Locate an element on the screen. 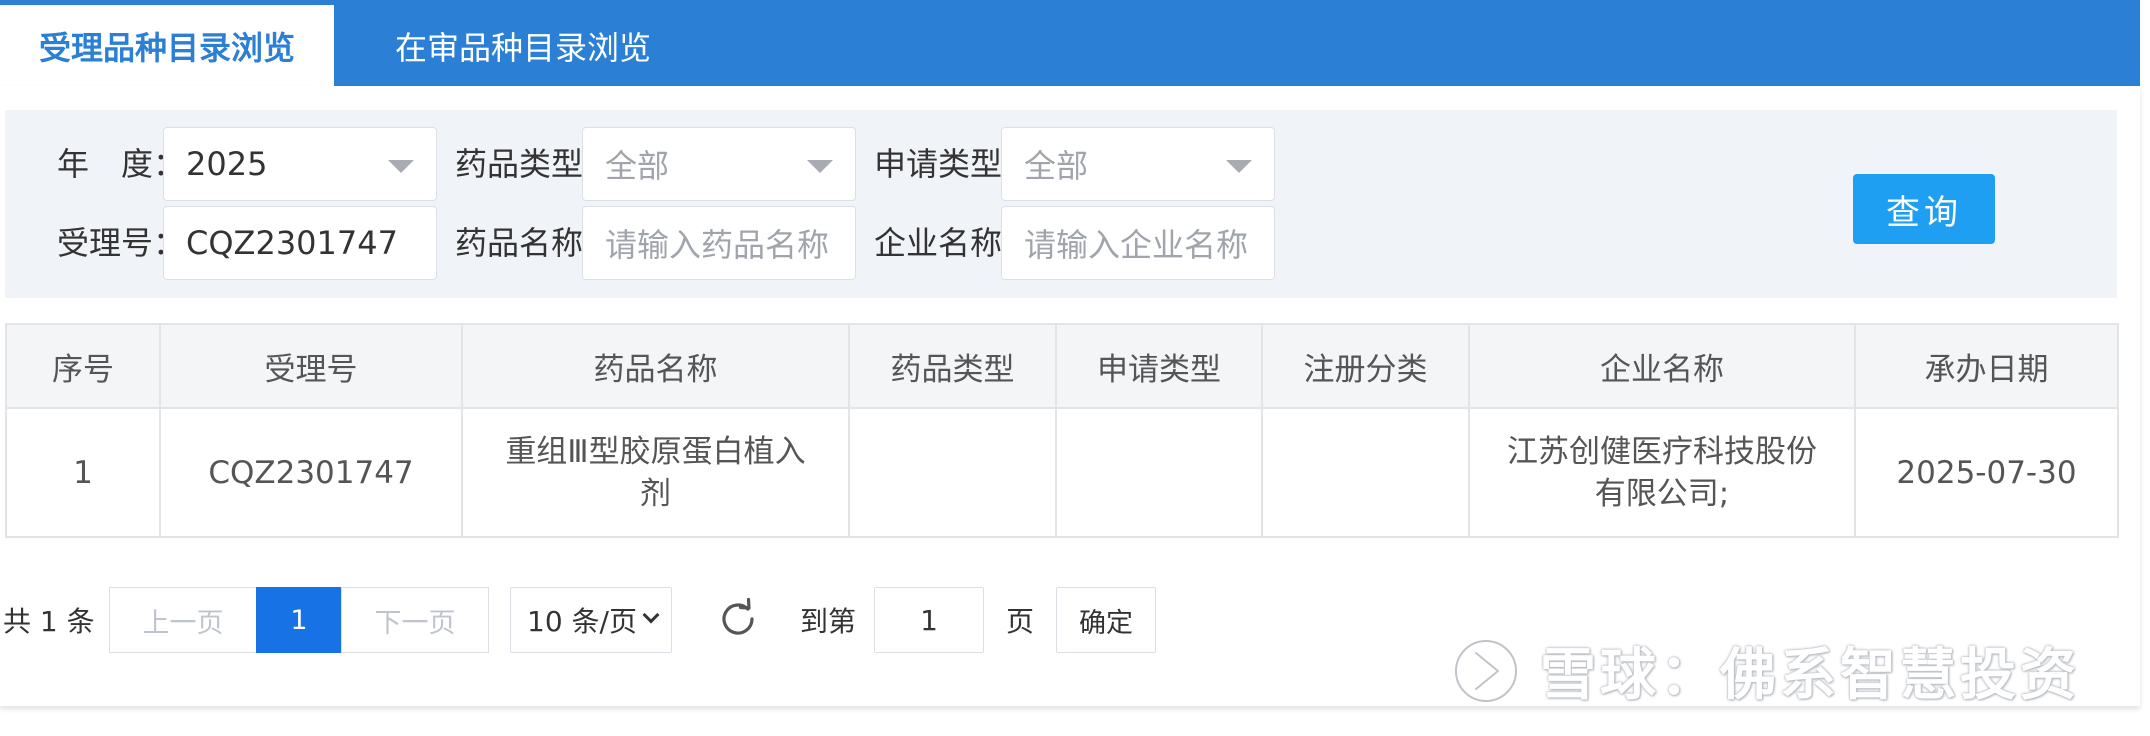 Image resolution: width=2150 pixels, height=736 pixels. page-size-select: 10 条/页 is located at coordinates (591, 620).